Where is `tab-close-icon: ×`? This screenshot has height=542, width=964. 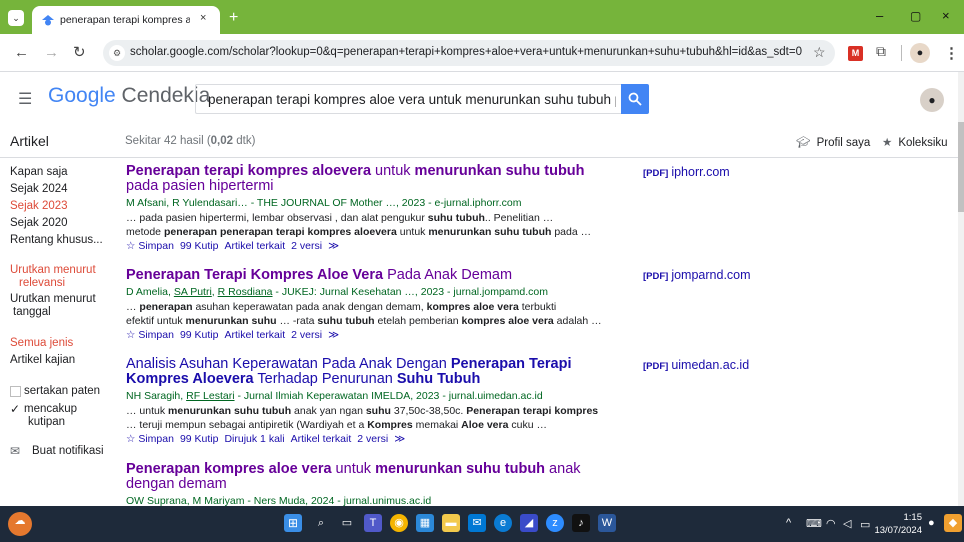
tab-close-icon: × is located at coordinates (203, 18).